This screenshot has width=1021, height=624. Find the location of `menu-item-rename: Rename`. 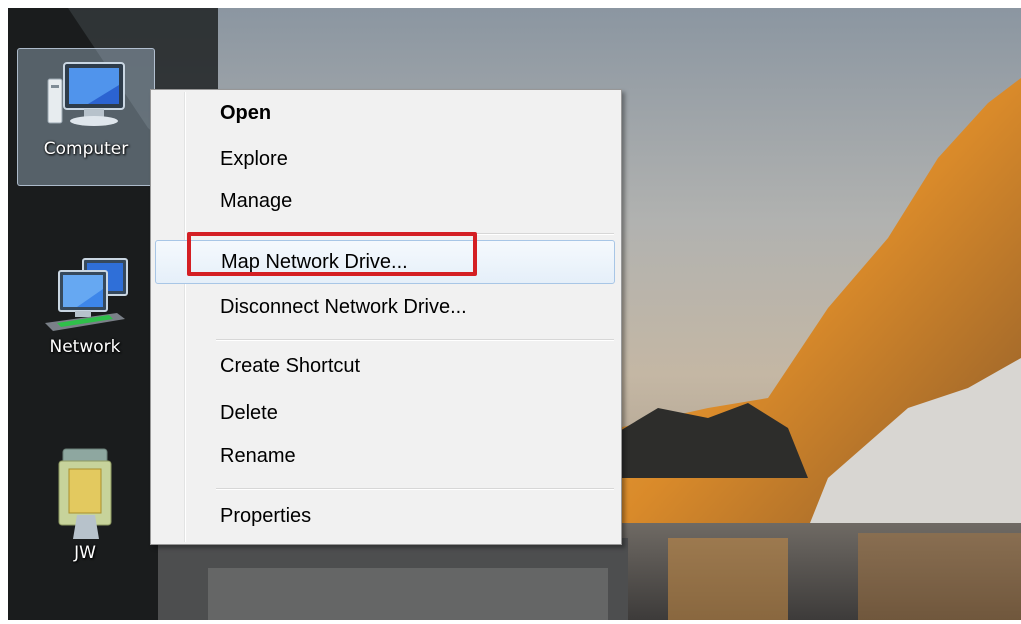

menu-item-rename: Rename is located at coordinates (385, 457).